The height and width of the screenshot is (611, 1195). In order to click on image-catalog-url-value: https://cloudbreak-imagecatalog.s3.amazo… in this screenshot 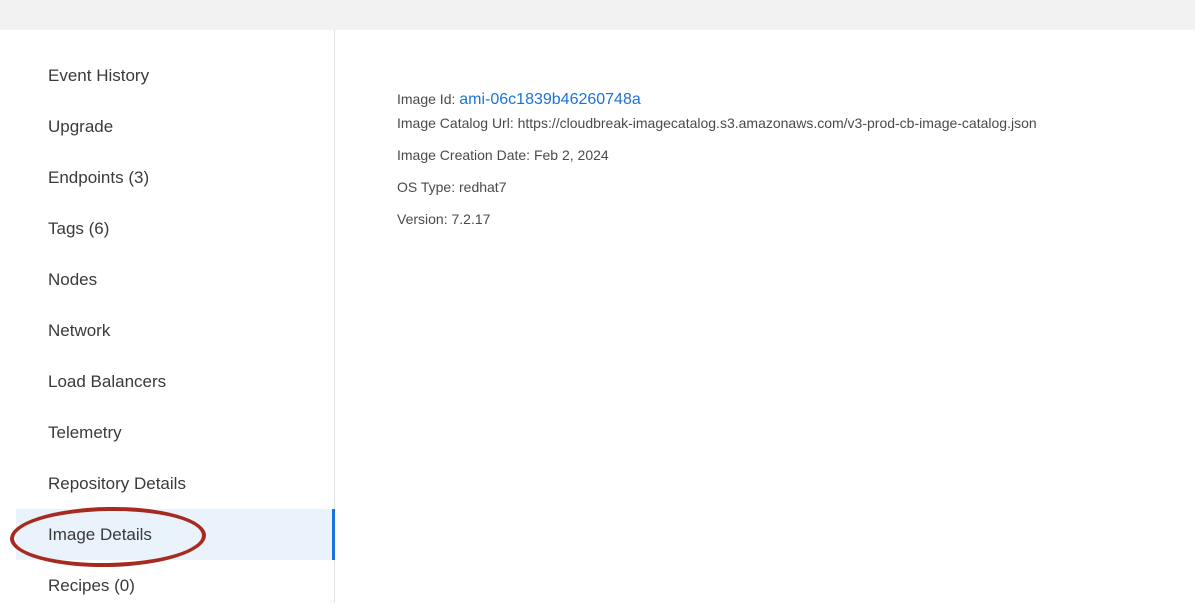, I will do `click(777, 123)`.